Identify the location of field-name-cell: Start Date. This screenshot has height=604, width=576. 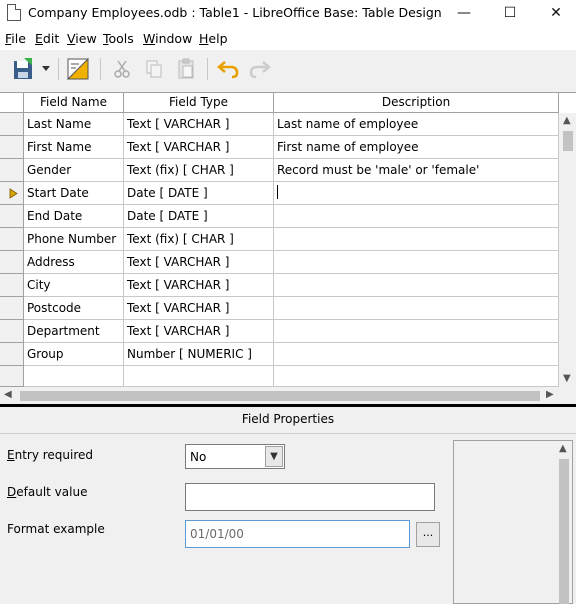
(74, 193).